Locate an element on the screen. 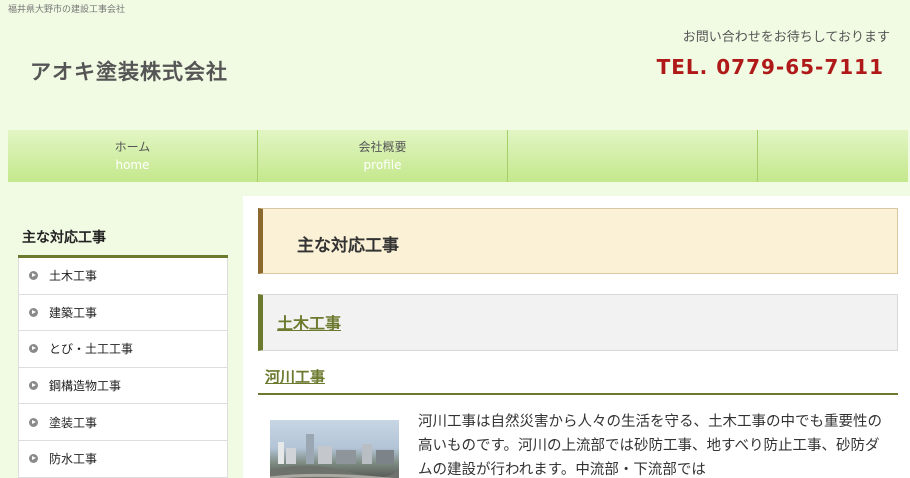 This screenshot has width=910, height=478. nav-item-sublabel: profile is located at coordinates (382, 165).